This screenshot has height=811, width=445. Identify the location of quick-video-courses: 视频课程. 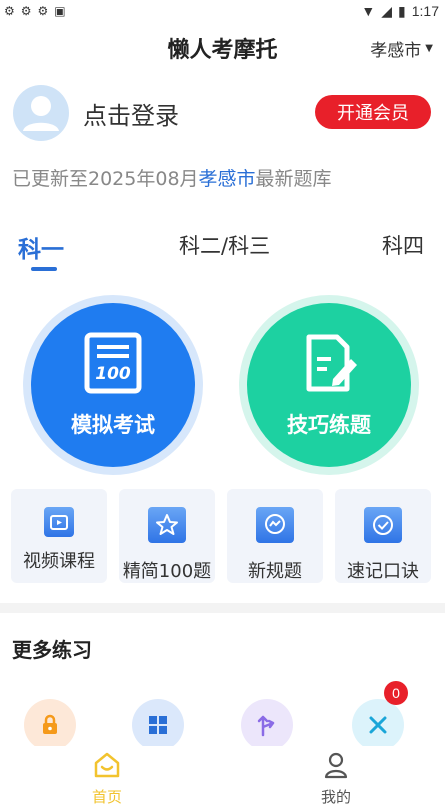
(59, 536).